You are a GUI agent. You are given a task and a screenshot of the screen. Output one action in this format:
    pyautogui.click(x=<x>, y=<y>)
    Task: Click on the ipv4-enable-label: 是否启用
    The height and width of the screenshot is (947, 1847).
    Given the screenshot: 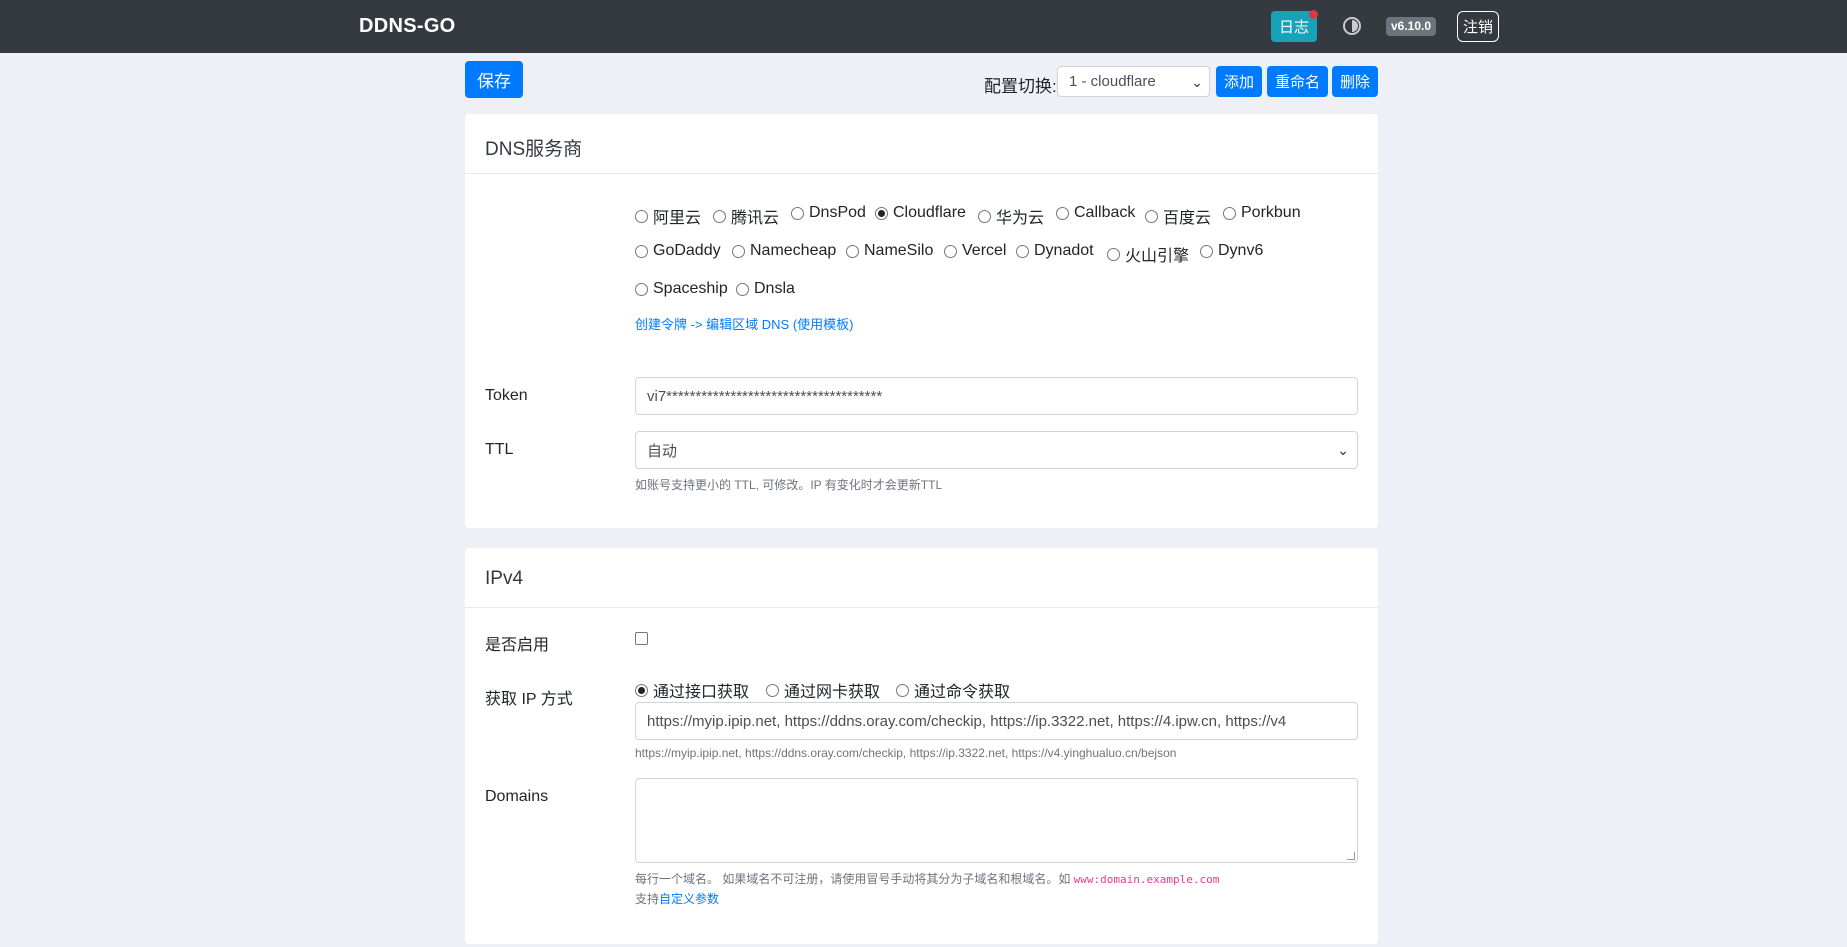 What is the action you would take?
    pyautogui.click(x=517, y=645)
    